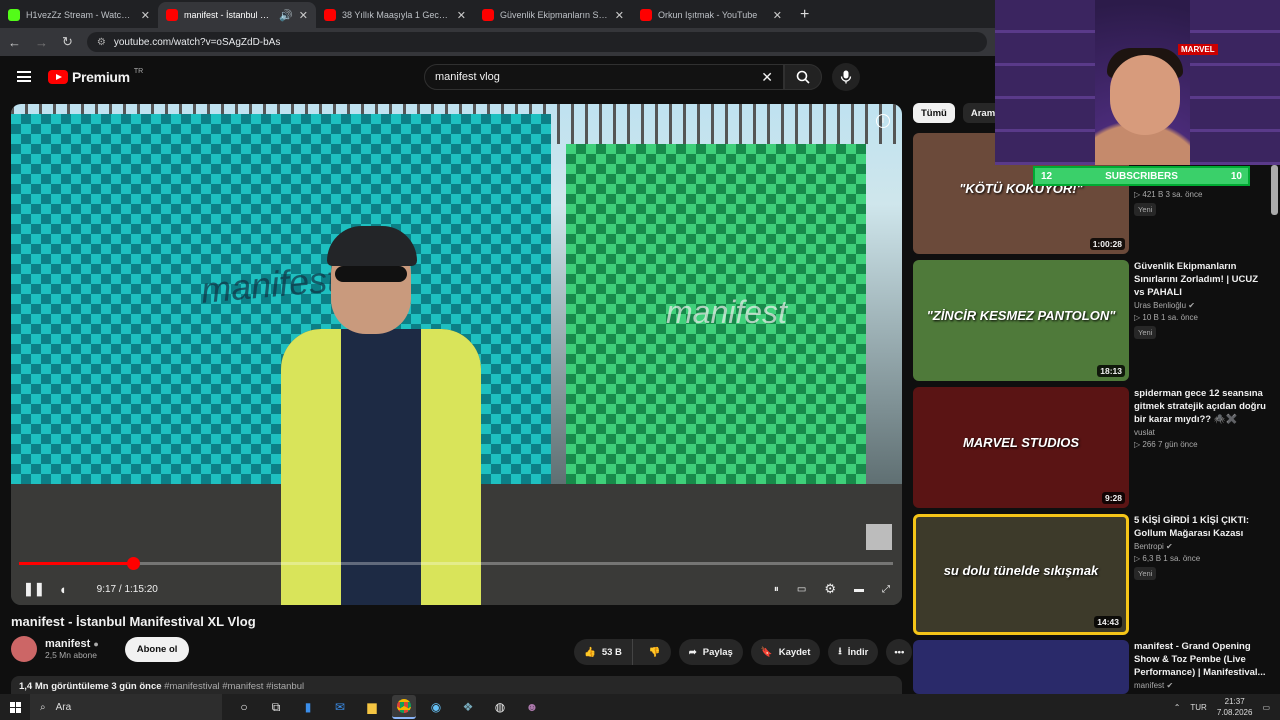 The width and height of the screenshot is (1280, 720). What do you see at coordinates (41, 42) in the screenshot?
I see `forward-arrow-icon: →` at bounding box center [41, 42].